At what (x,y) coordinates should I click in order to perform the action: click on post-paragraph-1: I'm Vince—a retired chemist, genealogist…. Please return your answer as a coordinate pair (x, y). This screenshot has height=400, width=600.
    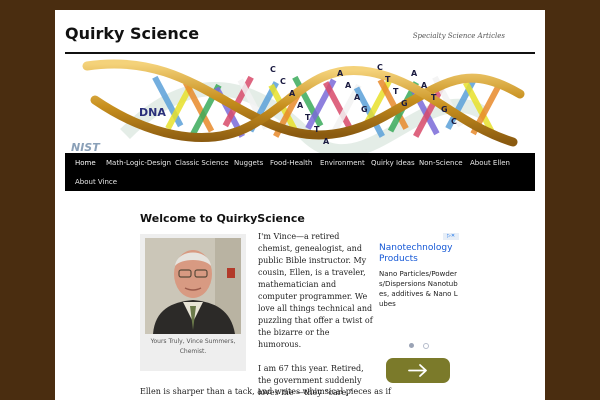
    Looking at the image, I should click on (315, 290).